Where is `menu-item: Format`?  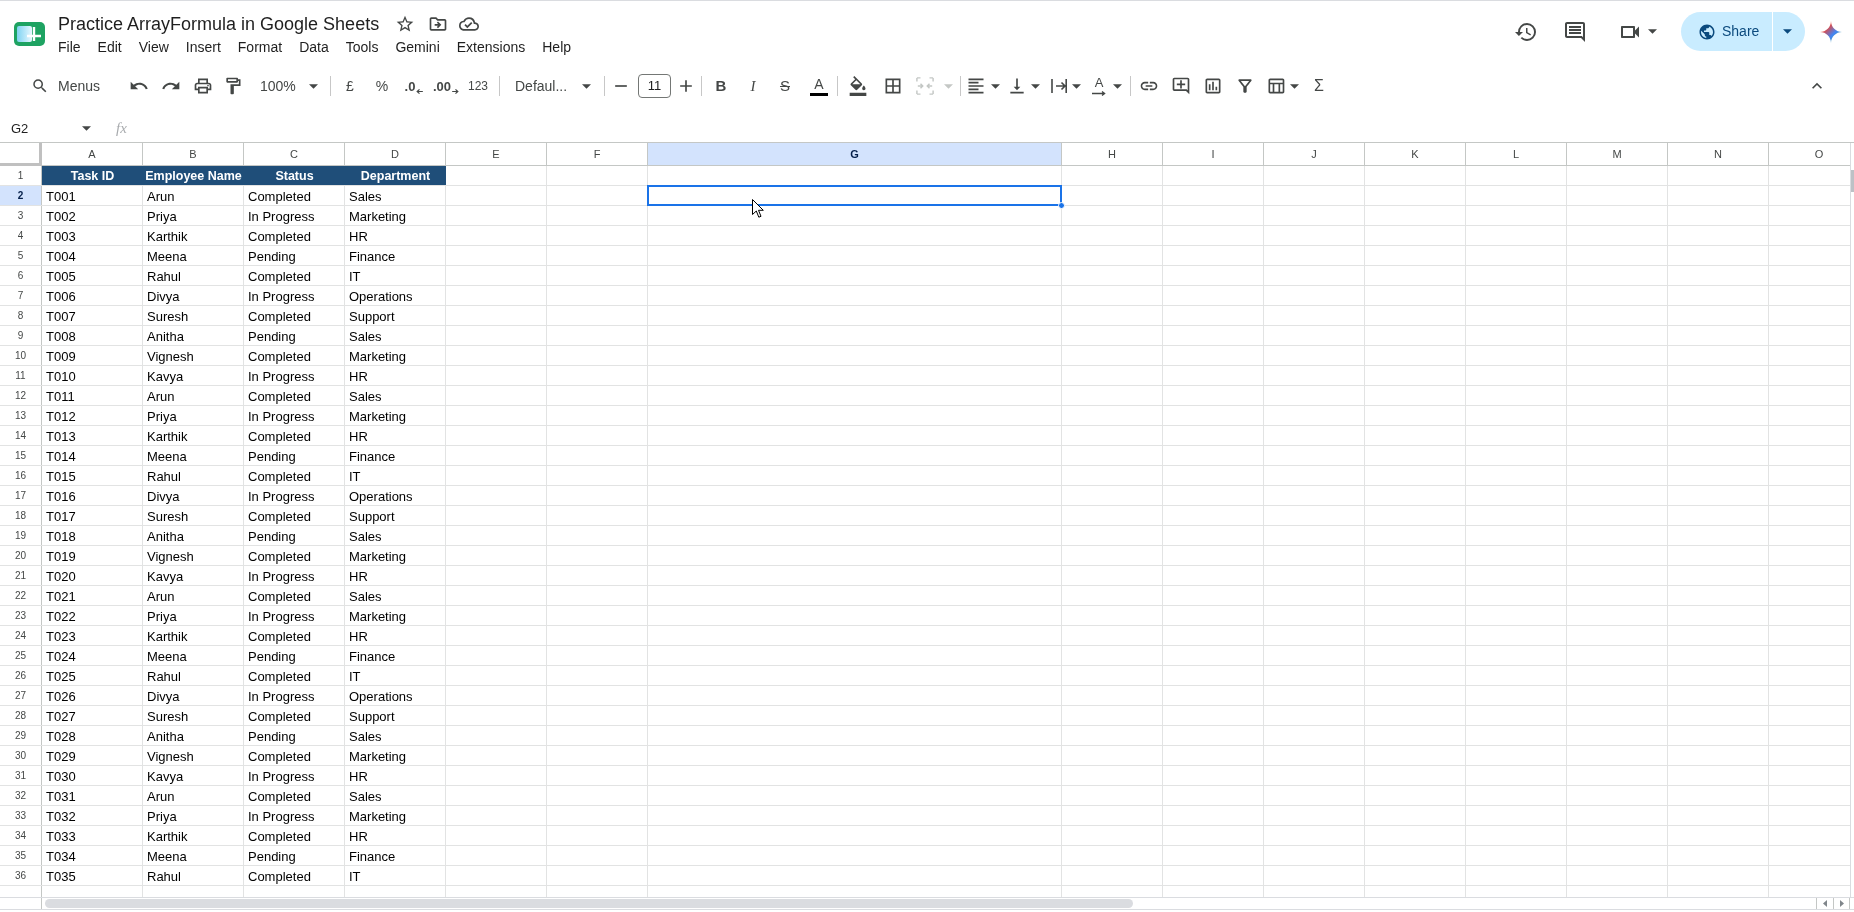
menu-item: Format is located at coordinates (260, 47).